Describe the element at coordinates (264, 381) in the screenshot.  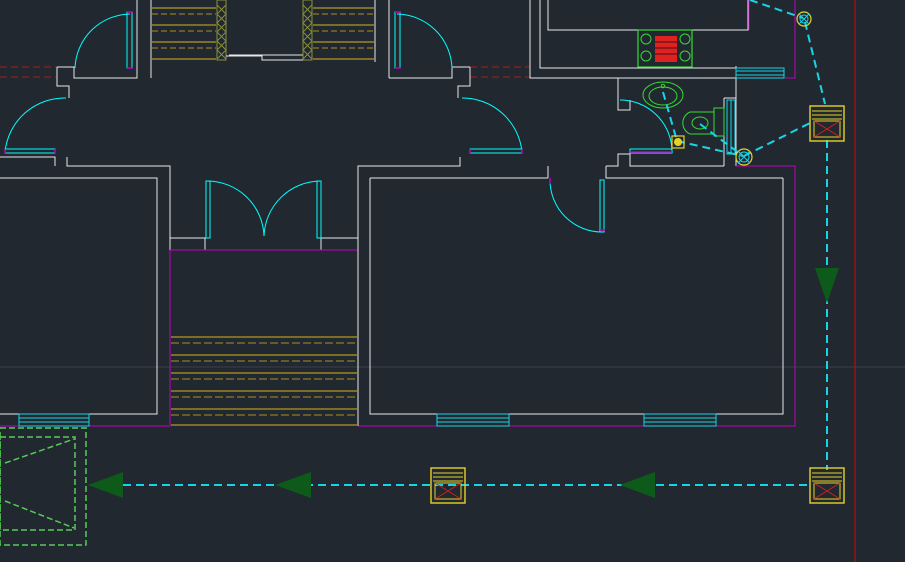
I see `lower-staircase` at that location.